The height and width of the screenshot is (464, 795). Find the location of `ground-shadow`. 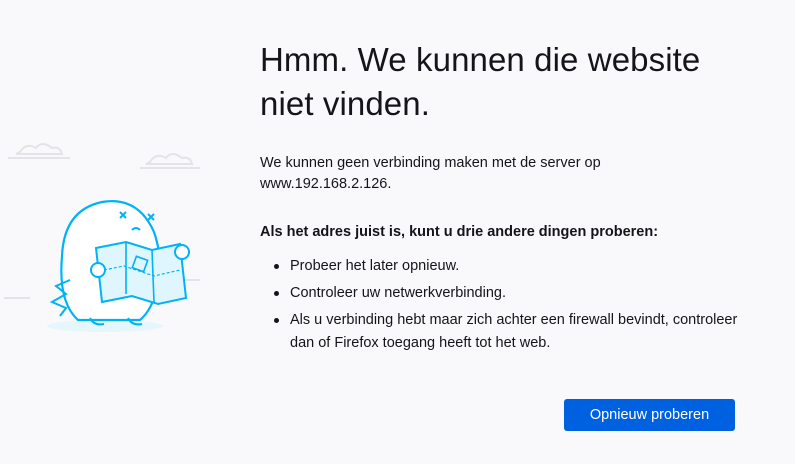

ground-shadow is located at coordinates (105, 326).